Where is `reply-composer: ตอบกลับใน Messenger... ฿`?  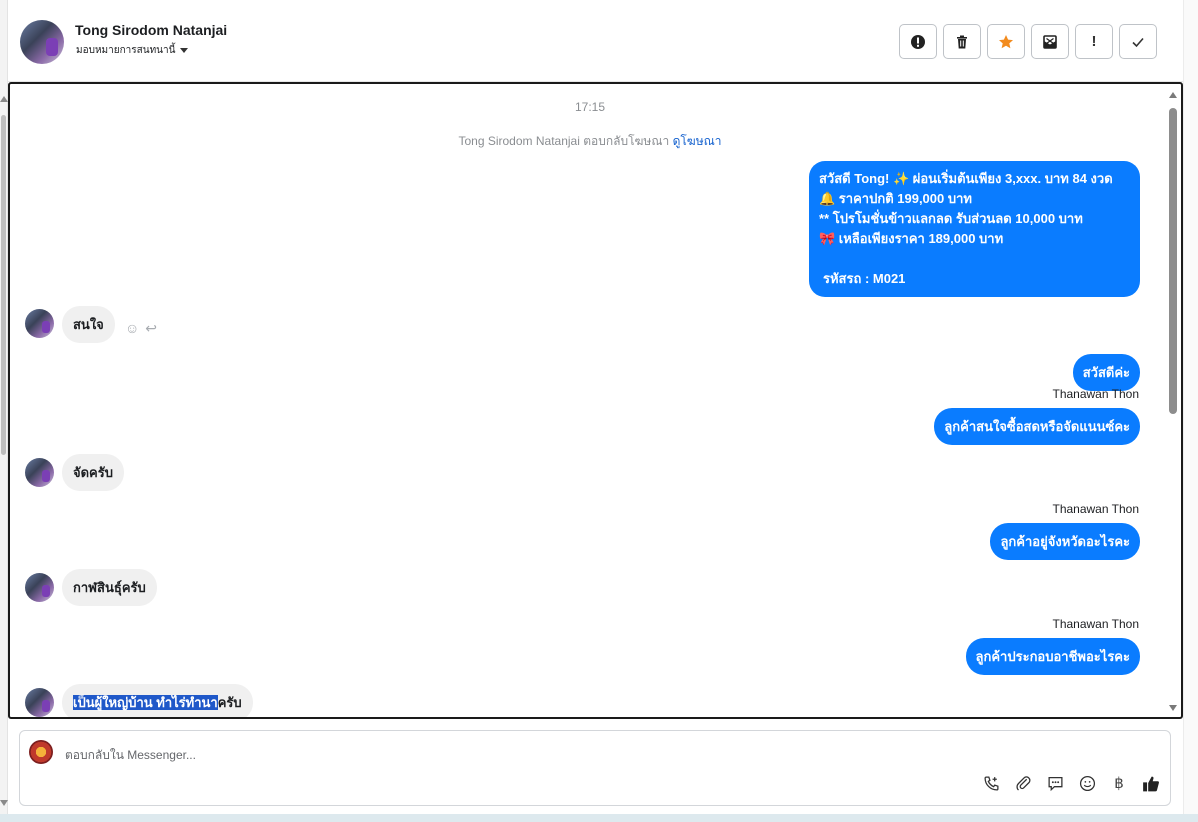
reply-composer: ตอบกลับใน Messenger... ฿ is located at coordinates (595, 768).